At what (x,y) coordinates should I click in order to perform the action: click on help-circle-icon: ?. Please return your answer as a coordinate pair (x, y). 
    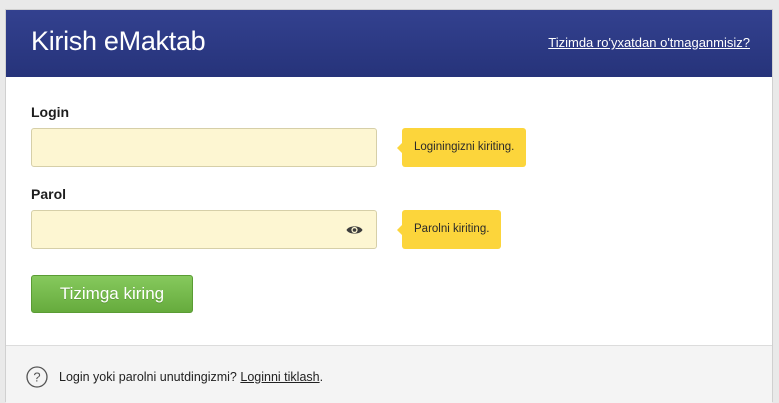
    Looking at the image, I should click on (37, 377).